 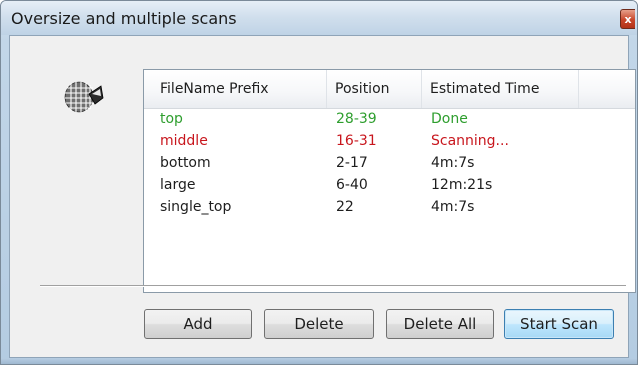 What do you see at coordinates (198, 324) in the screenshot?
I see `add-button: Add` at bounding box center [198, 324].